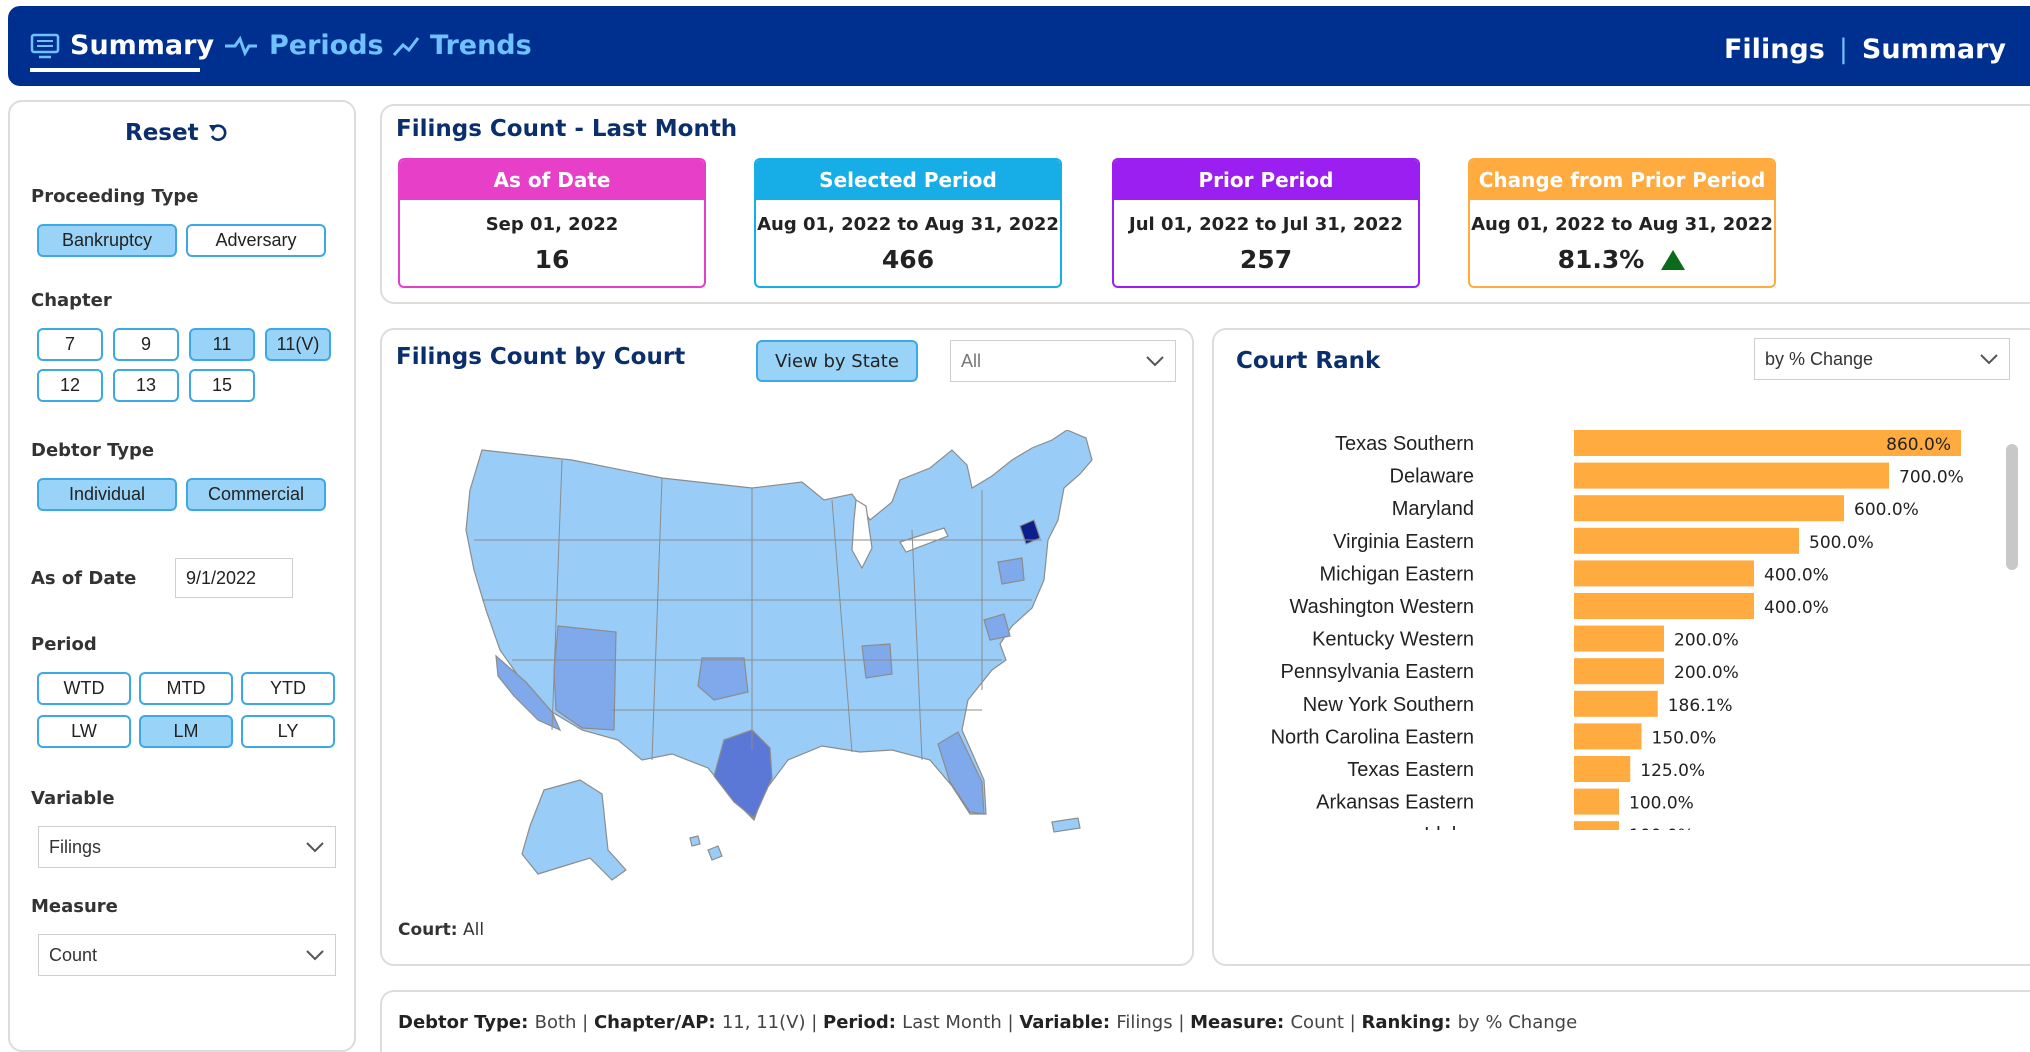  What do you see at coordinates (1601, 259) in the screenshot?
I see `kpi-value-text: 81.3%` at bounding box center [1601, 259].